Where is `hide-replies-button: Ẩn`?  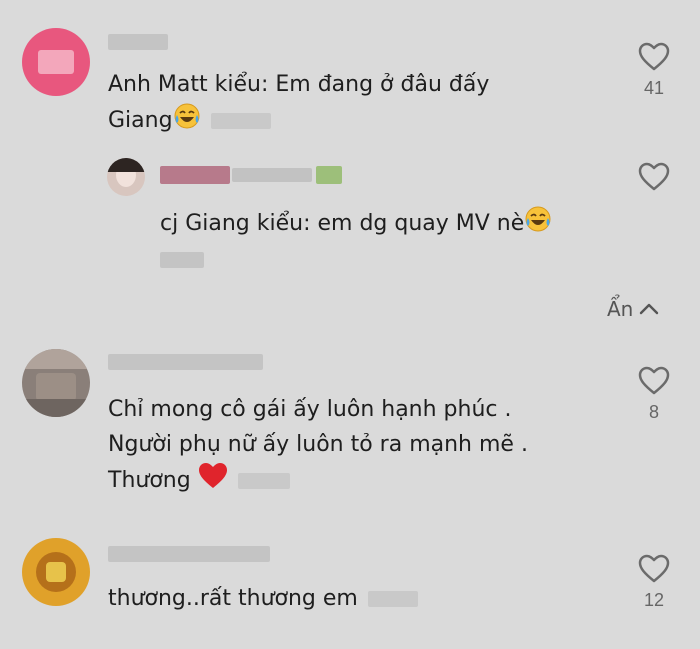 hide-replies-button: Ẩn is located at coordinates (633, 309).